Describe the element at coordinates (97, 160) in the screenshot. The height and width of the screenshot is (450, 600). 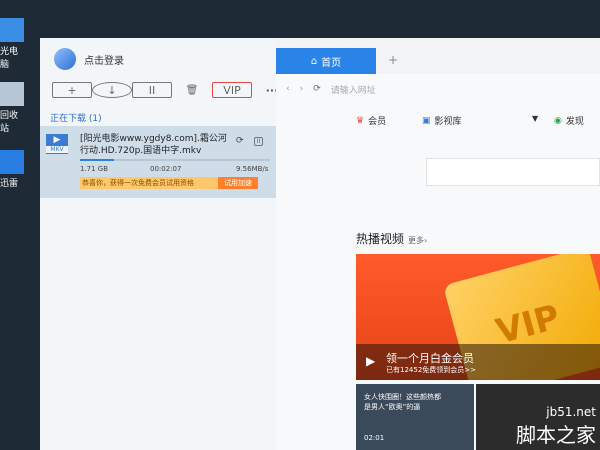
I see `download-progress-fill` at that location.